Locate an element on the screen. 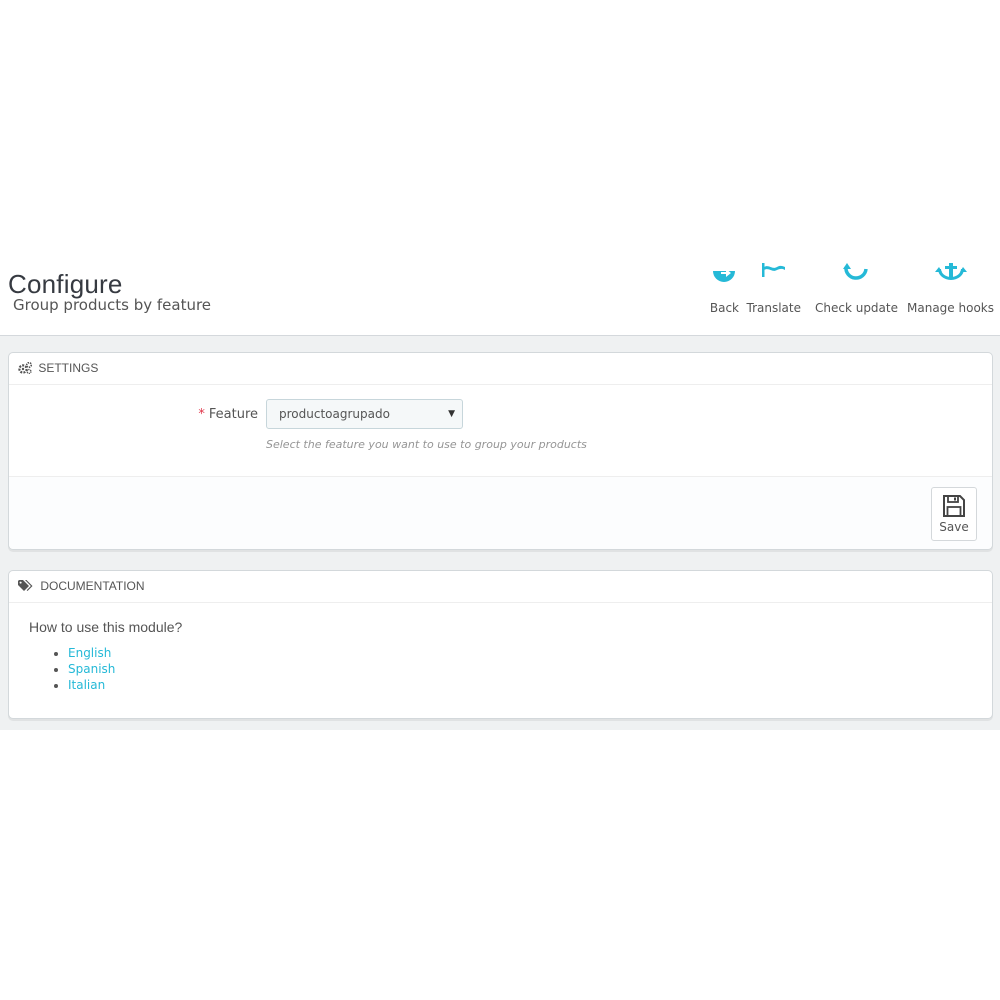 This screenshot has width=1000, height=1000. feature-label-text: Feature is located at coordinates (233, 414).